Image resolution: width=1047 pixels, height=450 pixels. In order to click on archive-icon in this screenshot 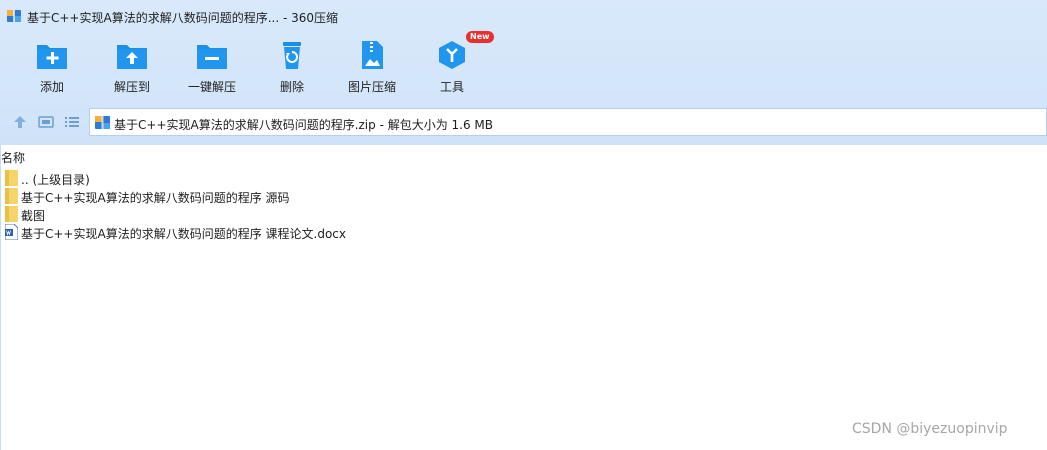, I will do `click(102, 122)`.